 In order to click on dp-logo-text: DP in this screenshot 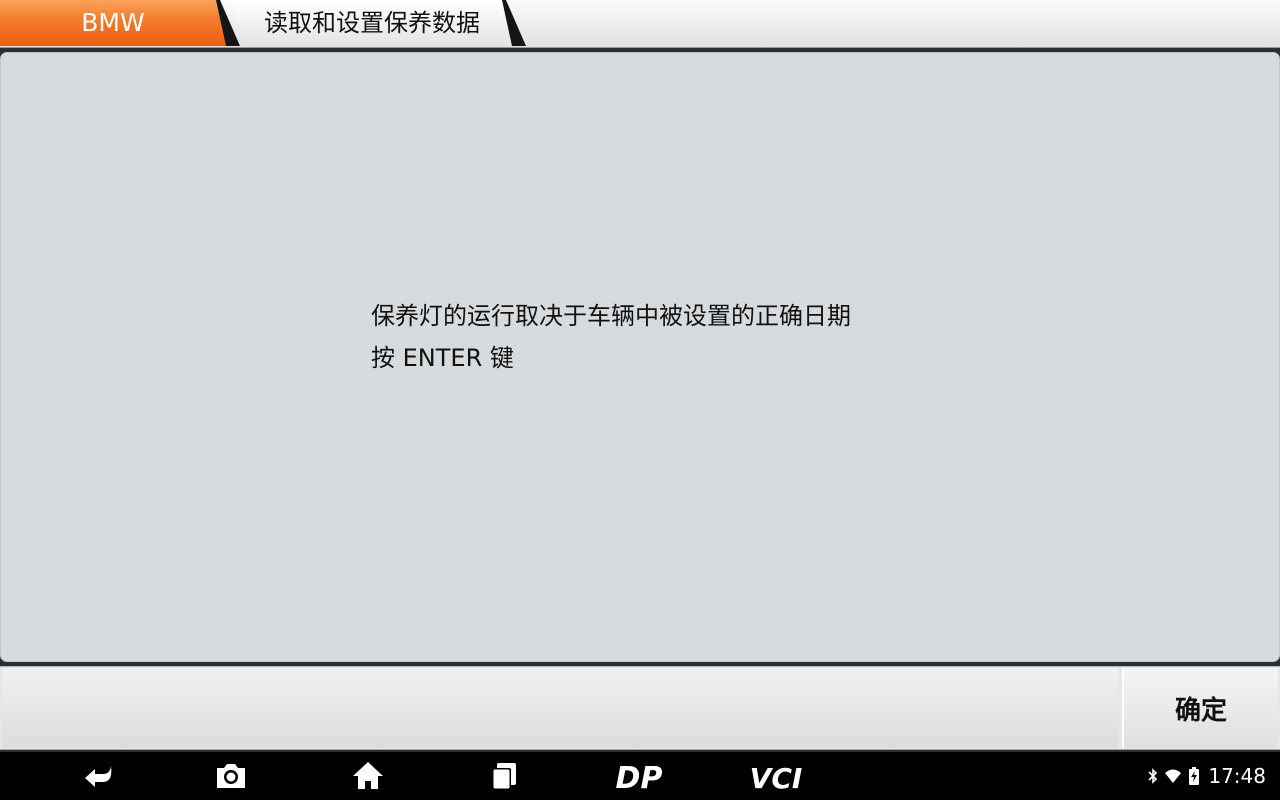, I will do `click(639, 777)`.